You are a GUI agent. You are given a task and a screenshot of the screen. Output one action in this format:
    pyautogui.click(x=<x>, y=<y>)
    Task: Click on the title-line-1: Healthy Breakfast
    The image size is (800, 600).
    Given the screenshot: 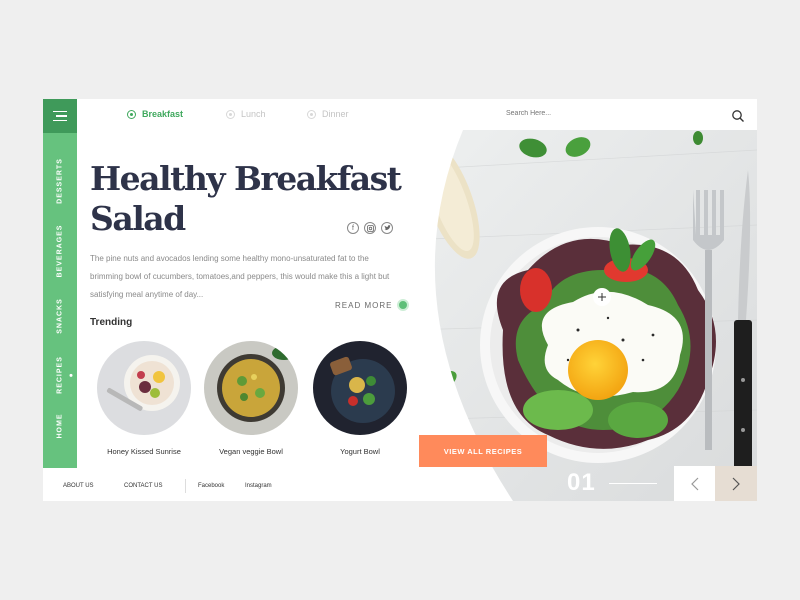 What is the action you would take?
    pyautogui.click(x=246, y=178)
    